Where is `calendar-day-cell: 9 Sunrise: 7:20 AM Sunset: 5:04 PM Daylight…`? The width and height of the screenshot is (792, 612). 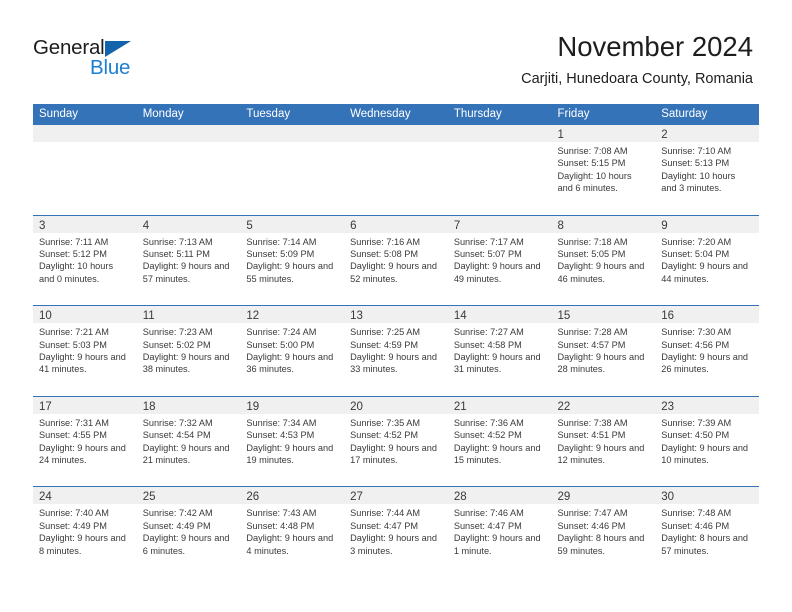 calendar-day-cell: 9 Sunrise: 7:20 AM Sunset: 5:04 PM Daylight… is located at coordinates (707, 260).